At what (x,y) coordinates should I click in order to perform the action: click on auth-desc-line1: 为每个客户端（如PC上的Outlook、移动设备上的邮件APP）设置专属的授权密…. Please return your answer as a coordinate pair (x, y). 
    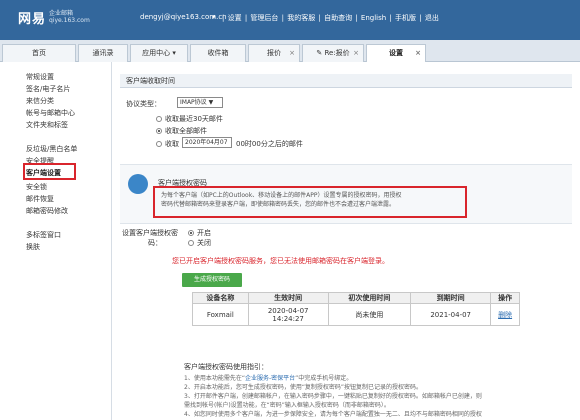
    Looking at the image, I should click on (281, 195).